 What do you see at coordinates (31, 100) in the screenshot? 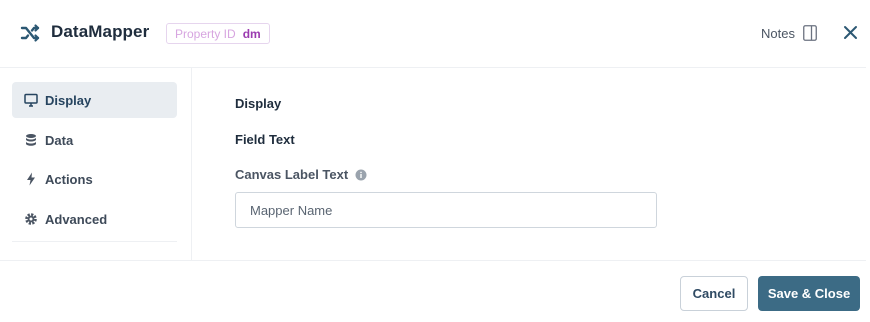
I see `monitor-icon` at bounding box center [31, 100].